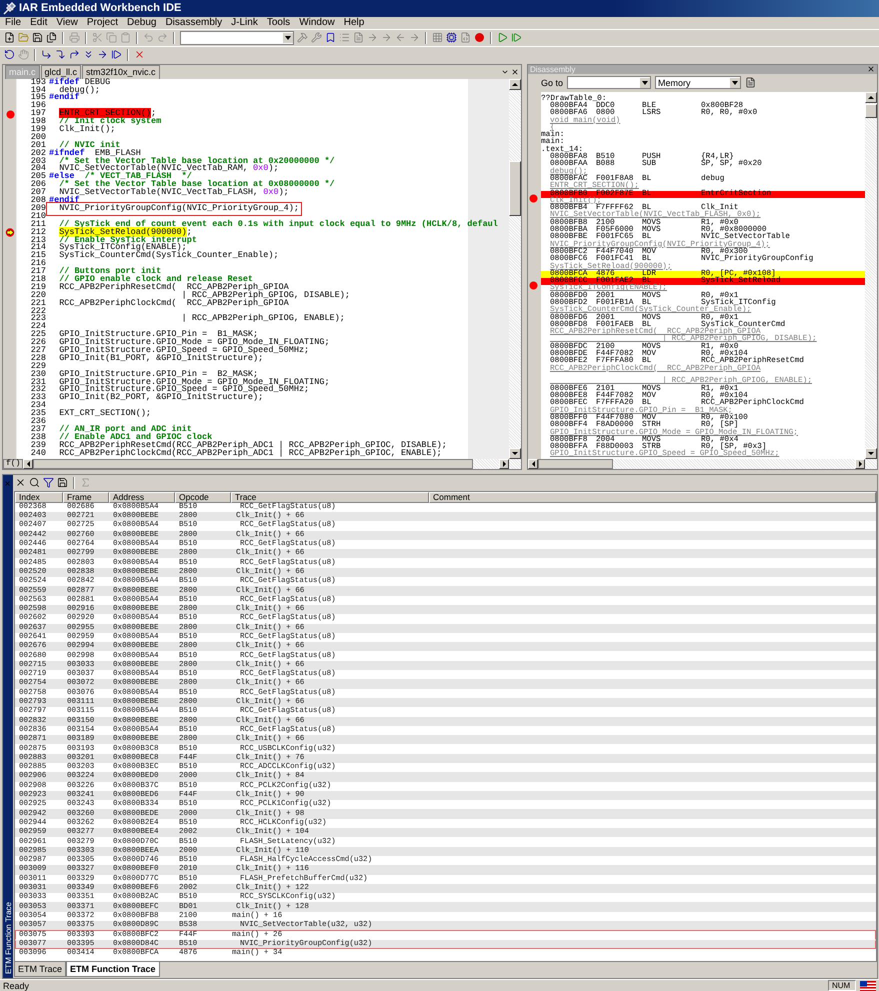  Describe the element at coordinates (262, 463) in the screenshot. I see `horizontal-scrollbar: f()` at that location.